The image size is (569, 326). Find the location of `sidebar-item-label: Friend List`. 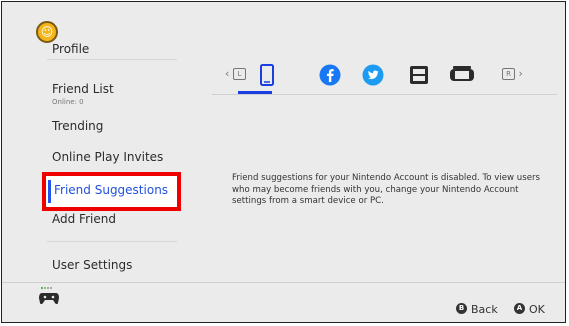

sidebar-item-label: Friend List is located at coordinates (83, 89).